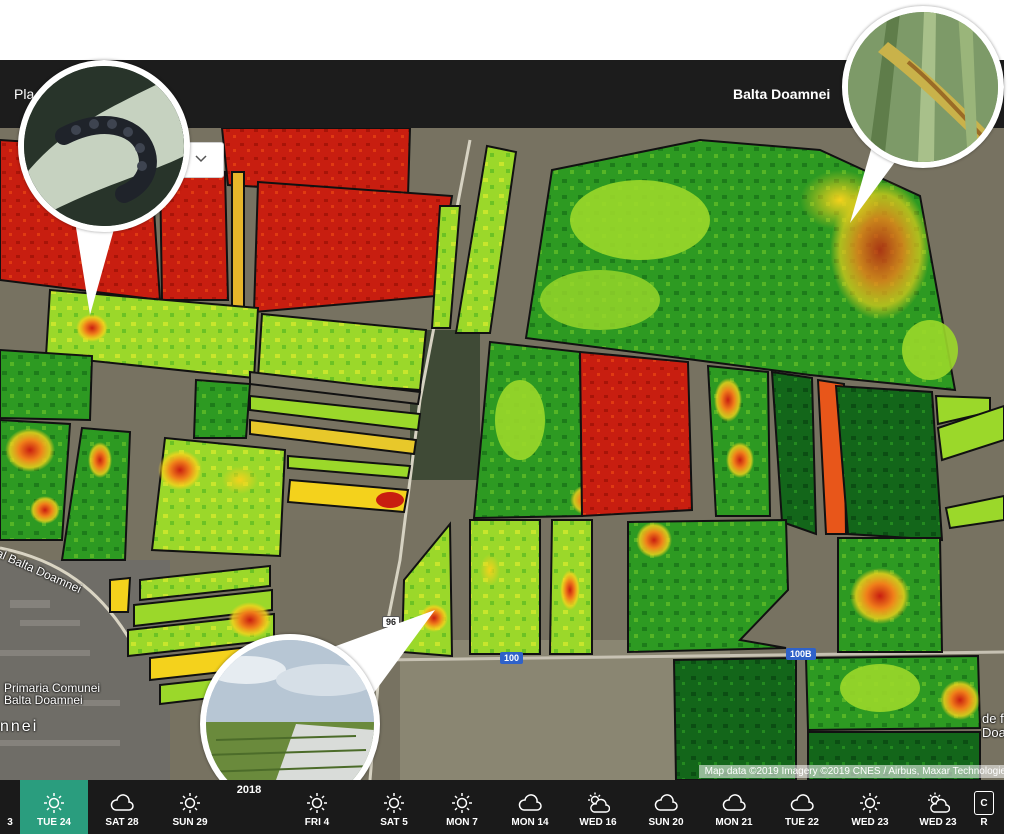 This screenshot has height=834, width=1017. I want to click on day-label: MON 7, so click(462, 822).